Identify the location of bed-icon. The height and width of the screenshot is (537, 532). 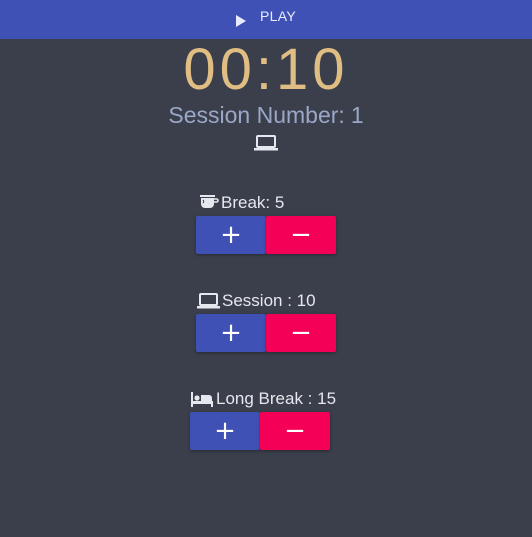
(202, 399).